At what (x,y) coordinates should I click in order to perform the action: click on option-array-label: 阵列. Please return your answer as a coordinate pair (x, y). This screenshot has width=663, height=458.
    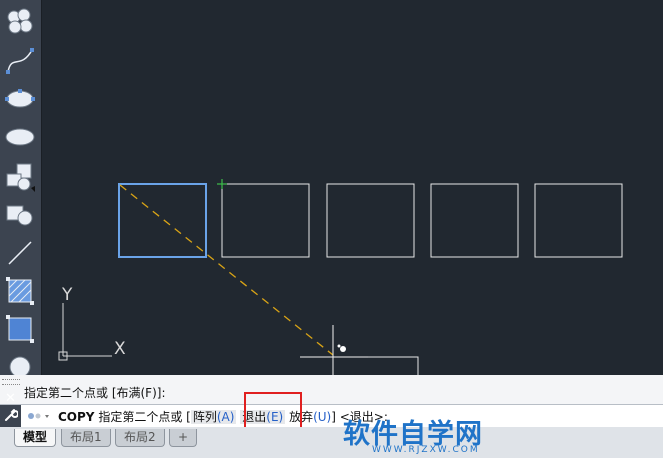
    Looking at the image, I should click on (204, 417).